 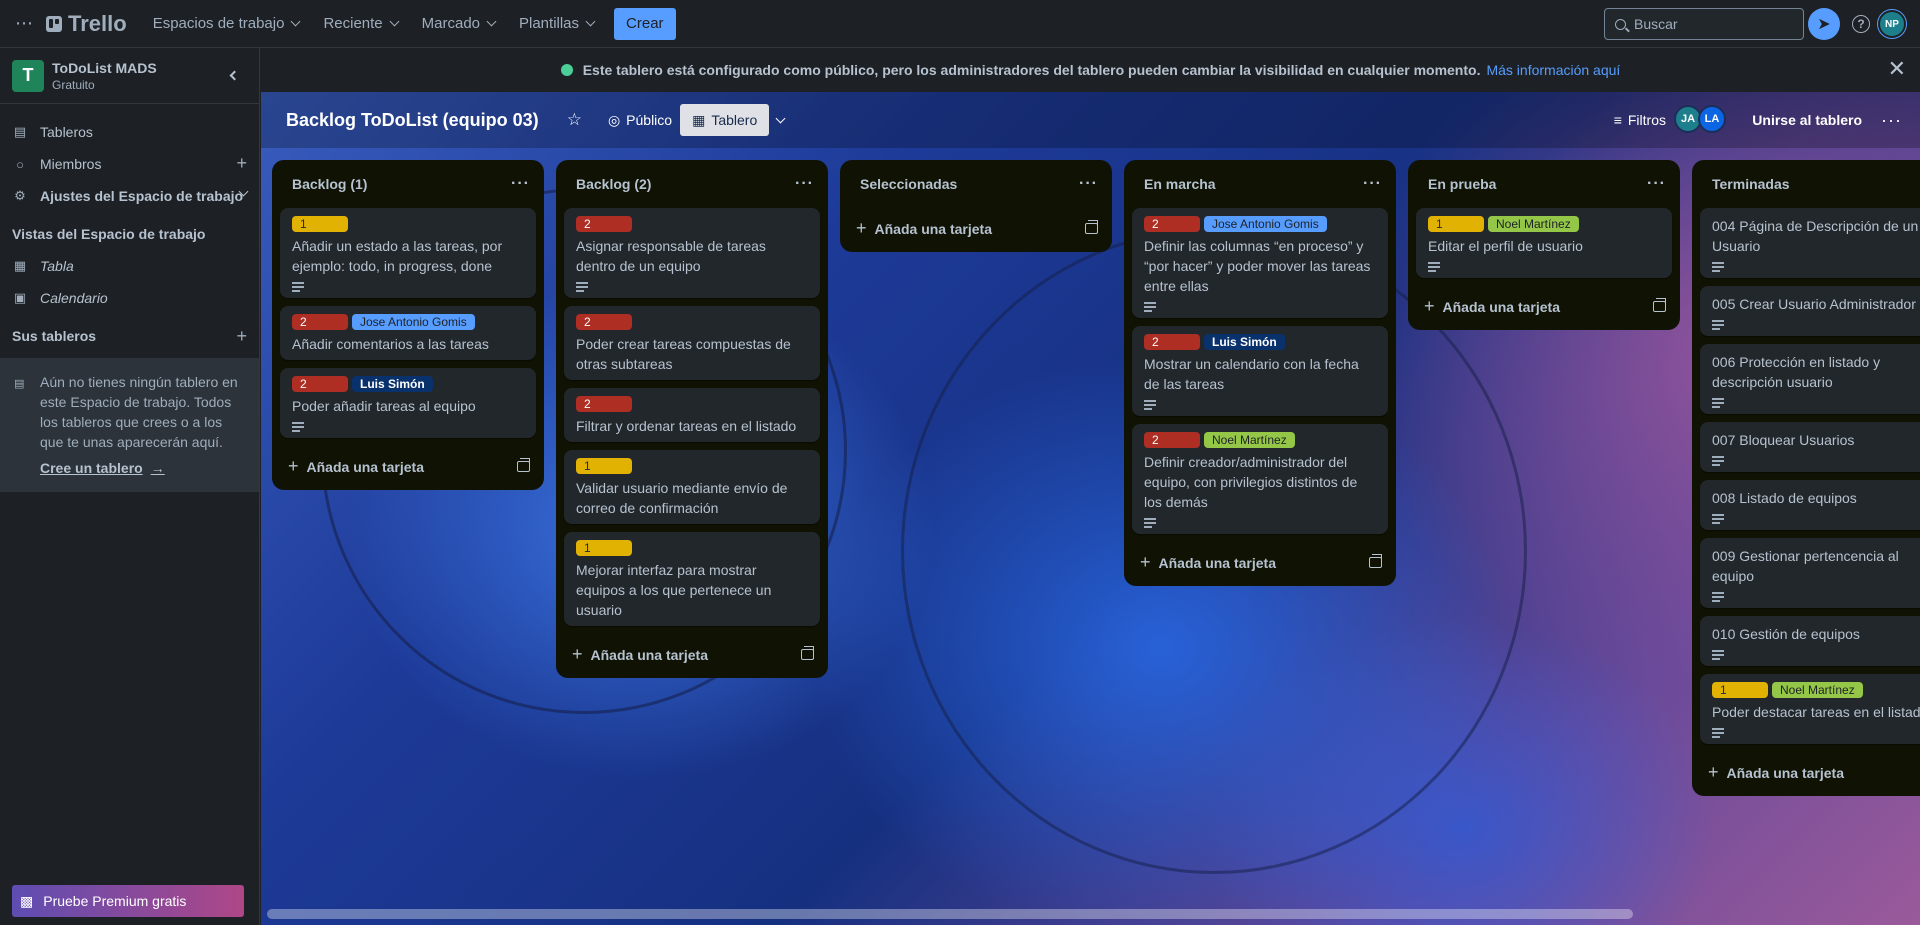 What do you see at coordinates (1806, 184) in the screenshot?
I see `list-header: Terminadas···` at bounding box center [1806, 184].